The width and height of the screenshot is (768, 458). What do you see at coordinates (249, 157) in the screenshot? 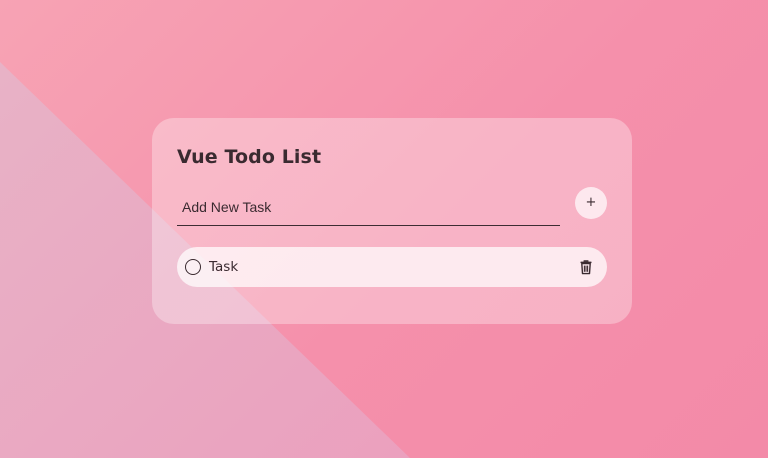
I see `page-title: Vue Todo List` at bounding box center [249, 157].